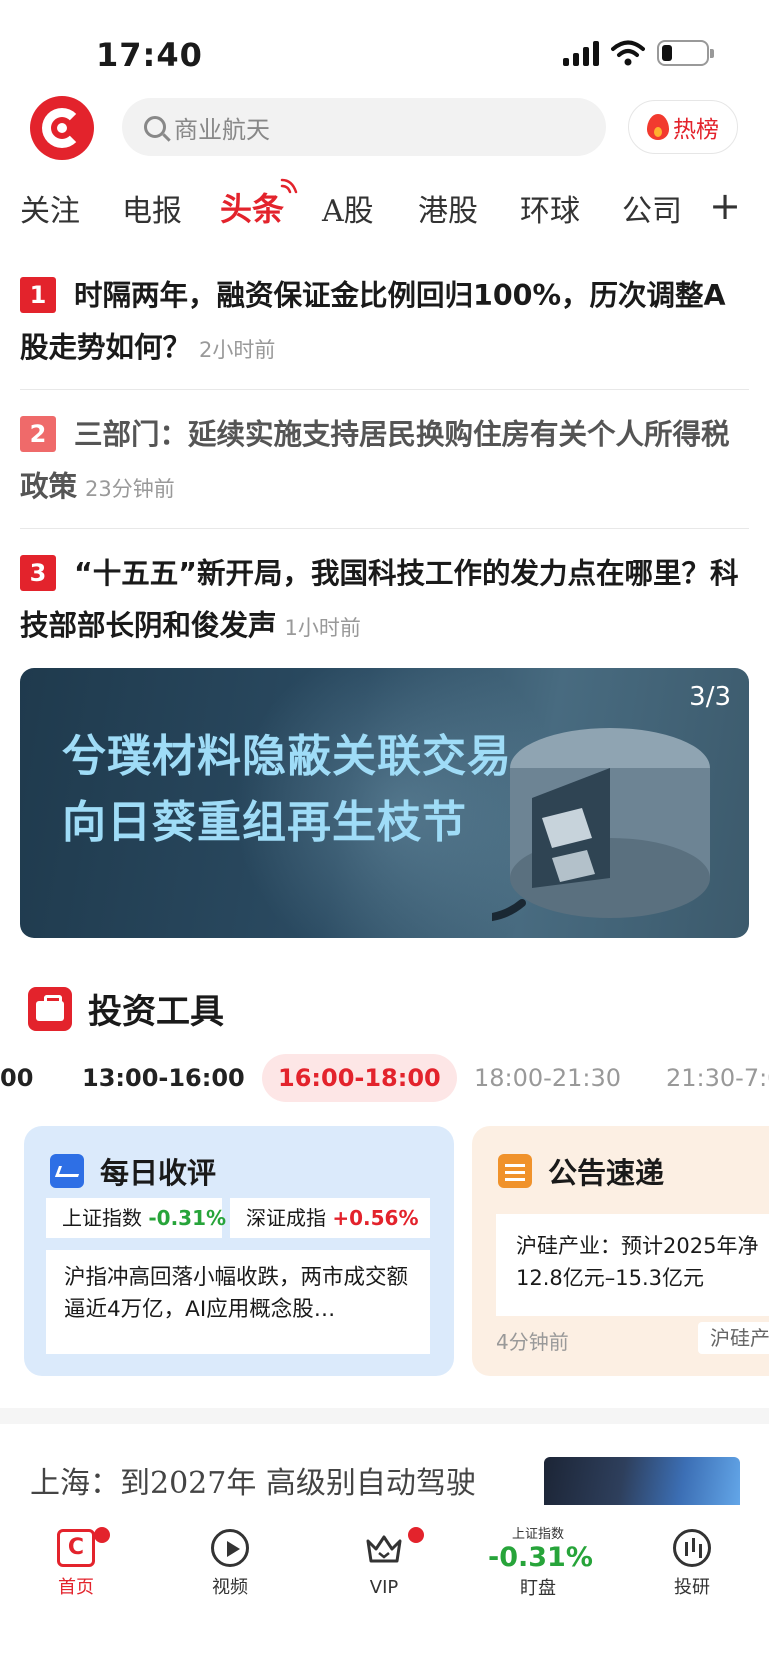 Image resolution: width=769 pixels, height=1665 pixels. Describe the element at coordinates (550, 208) in the screenshot. I see `tab-global: 环球` at that location.